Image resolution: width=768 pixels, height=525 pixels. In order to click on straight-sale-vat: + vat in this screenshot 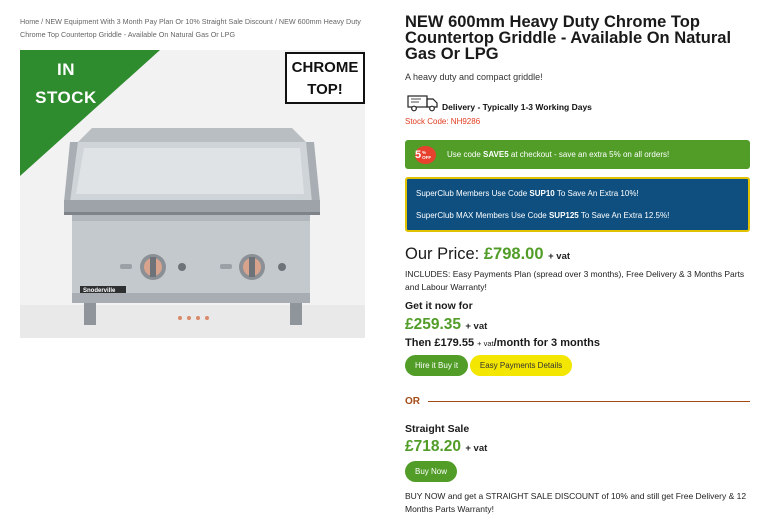, I will do `click(476, 448)`.